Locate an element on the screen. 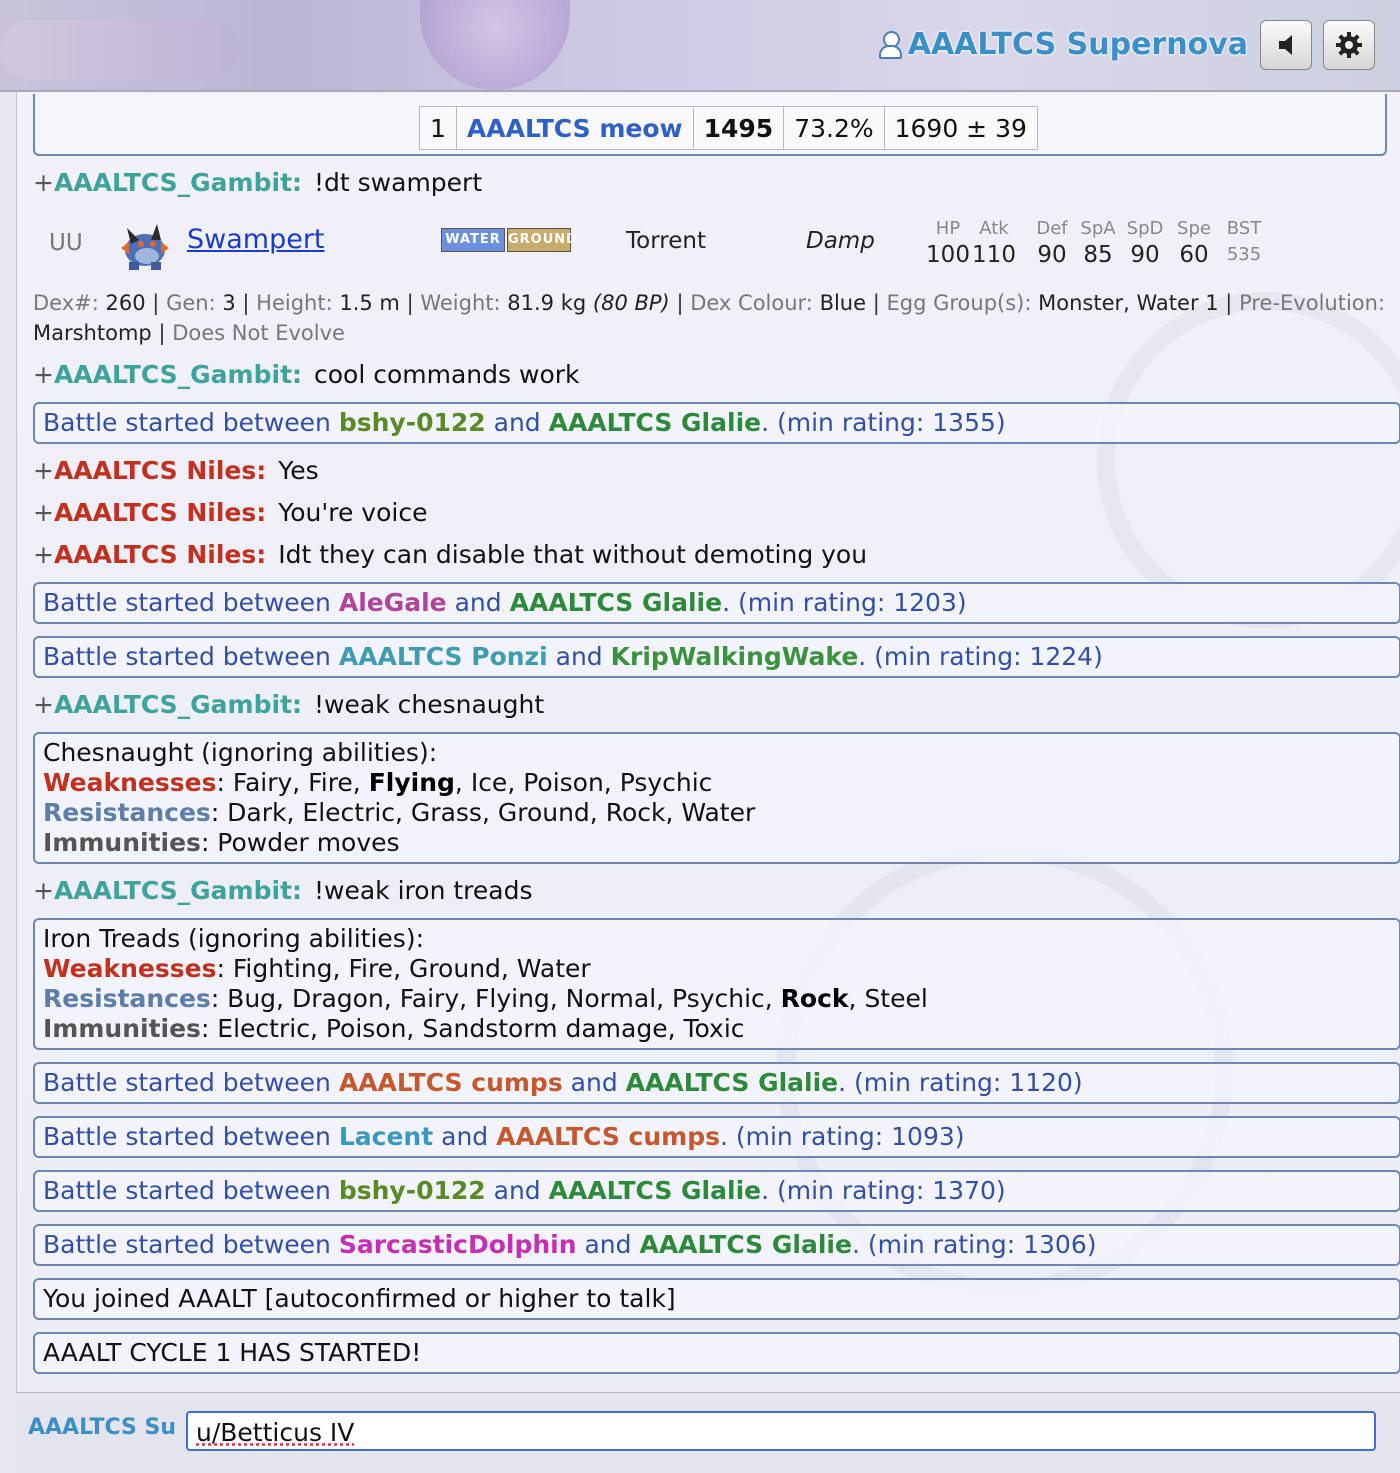 The image size is (1400, 1473). height-label: Height: is located at coordinates (294, 303).